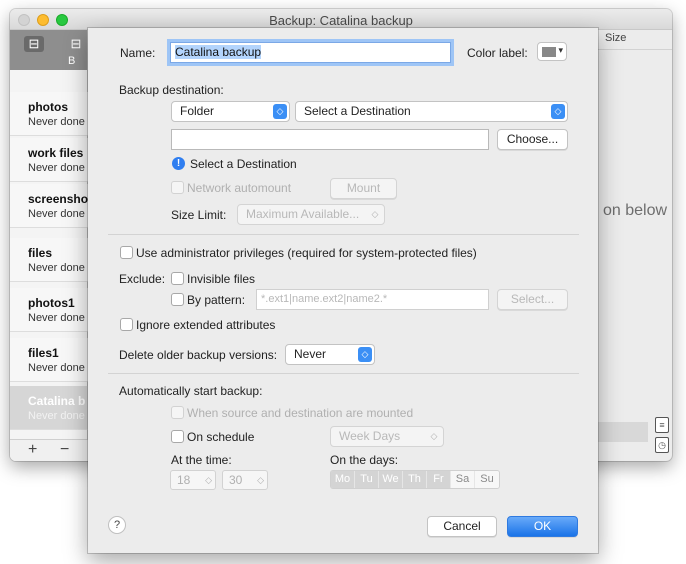 This screenshot has height=564, width=686. I want to click on when-mounted-checkbox, so click(177, 412).